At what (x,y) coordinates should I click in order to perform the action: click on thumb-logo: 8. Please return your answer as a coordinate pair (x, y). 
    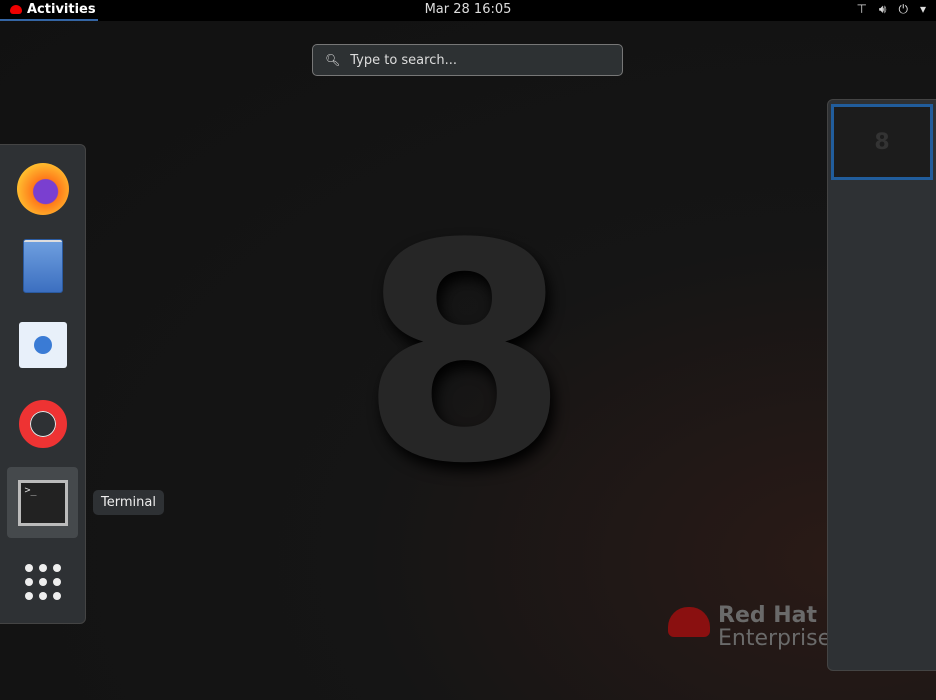
    Looking at the image, I should click on (882, 142).